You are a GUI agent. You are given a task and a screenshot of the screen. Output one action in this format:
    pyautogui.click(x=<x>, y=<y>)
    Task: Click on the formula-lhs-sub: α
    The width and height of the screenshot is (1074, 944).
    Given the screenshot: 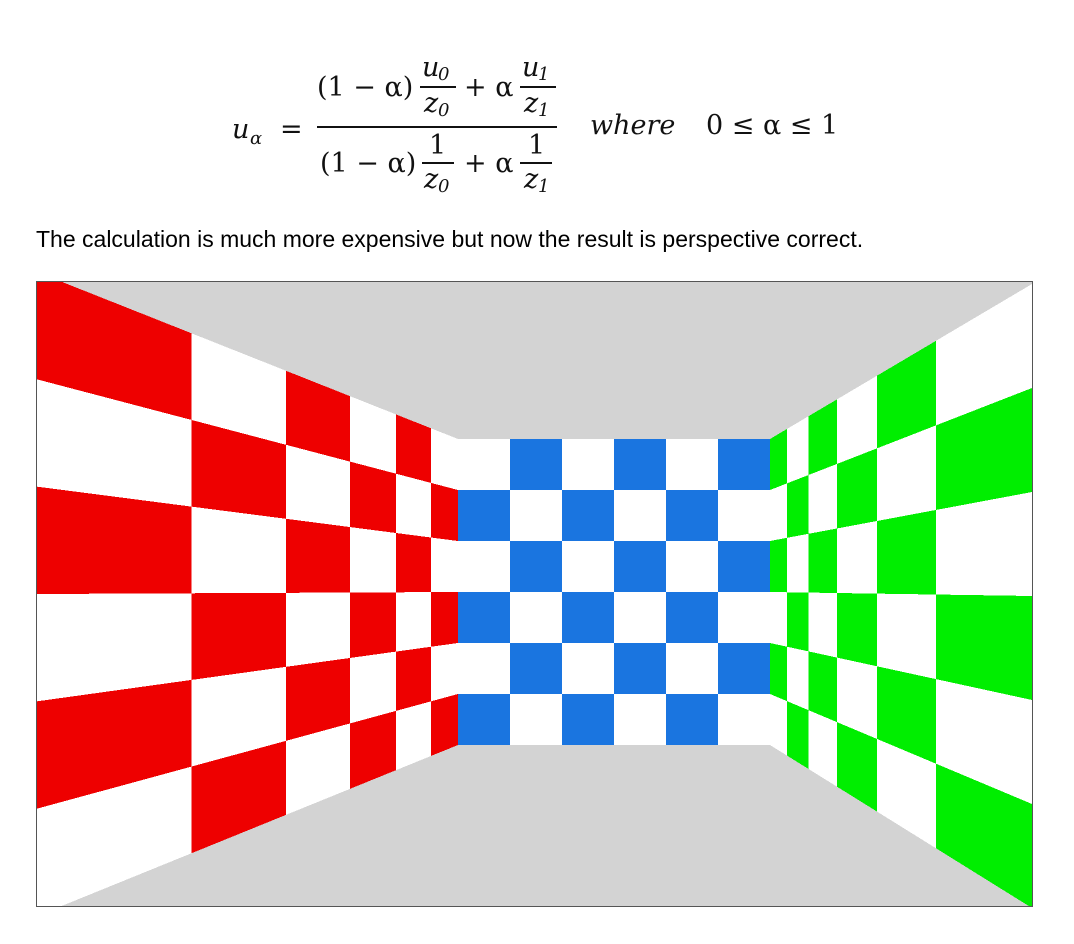 What is the action you would take?
    pyautogui.click(x=256, y=138)
    